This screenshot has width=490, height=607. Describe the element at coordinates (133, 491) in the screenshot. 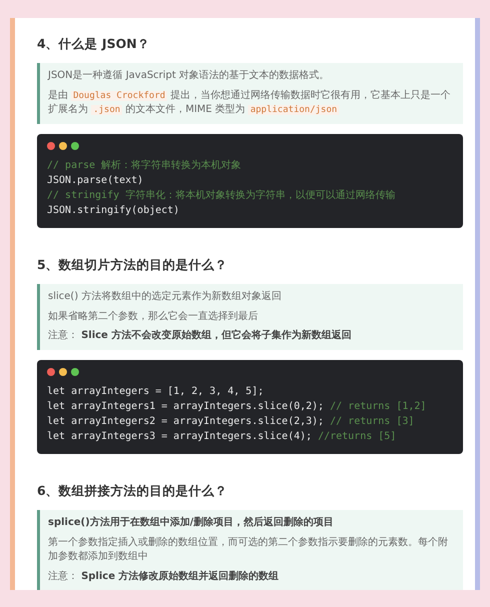

I see `section-heading: 6、数组拼接方法的目的是什么？` at that location.